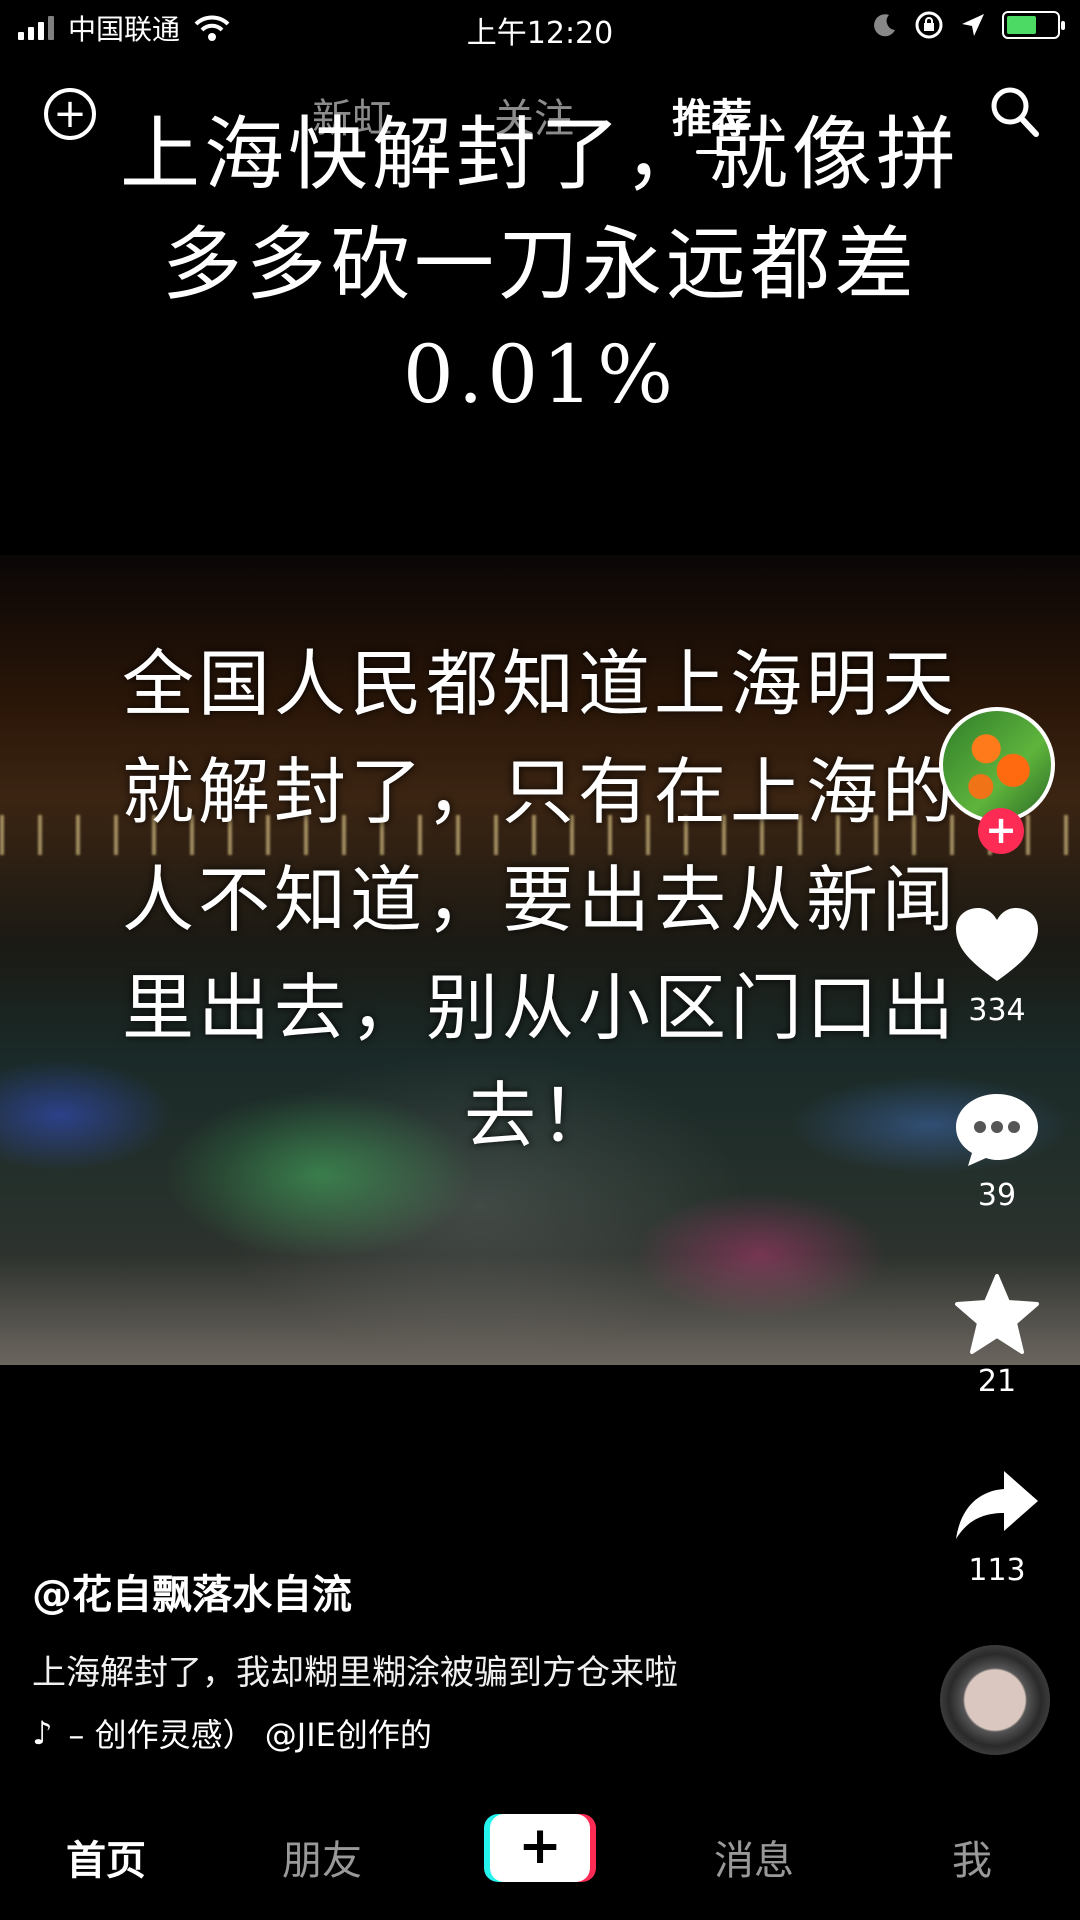 This screenshot has width=1080, height=1920. I want to click on nav-messages: 消息, so click(754, 1857).